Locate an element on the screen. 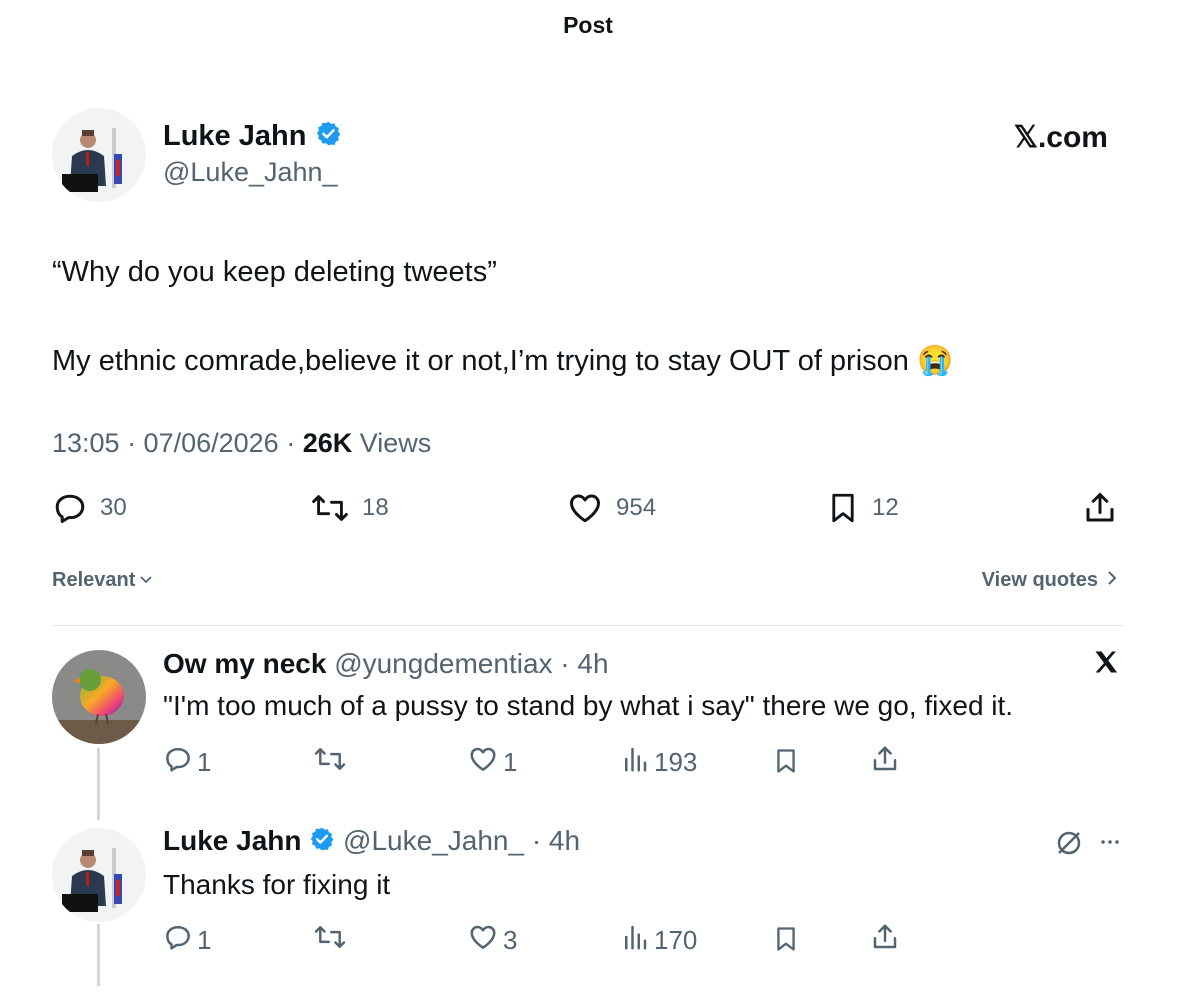  x-logo-icon: 𝕏.com is located at coordinates (1061, 137).